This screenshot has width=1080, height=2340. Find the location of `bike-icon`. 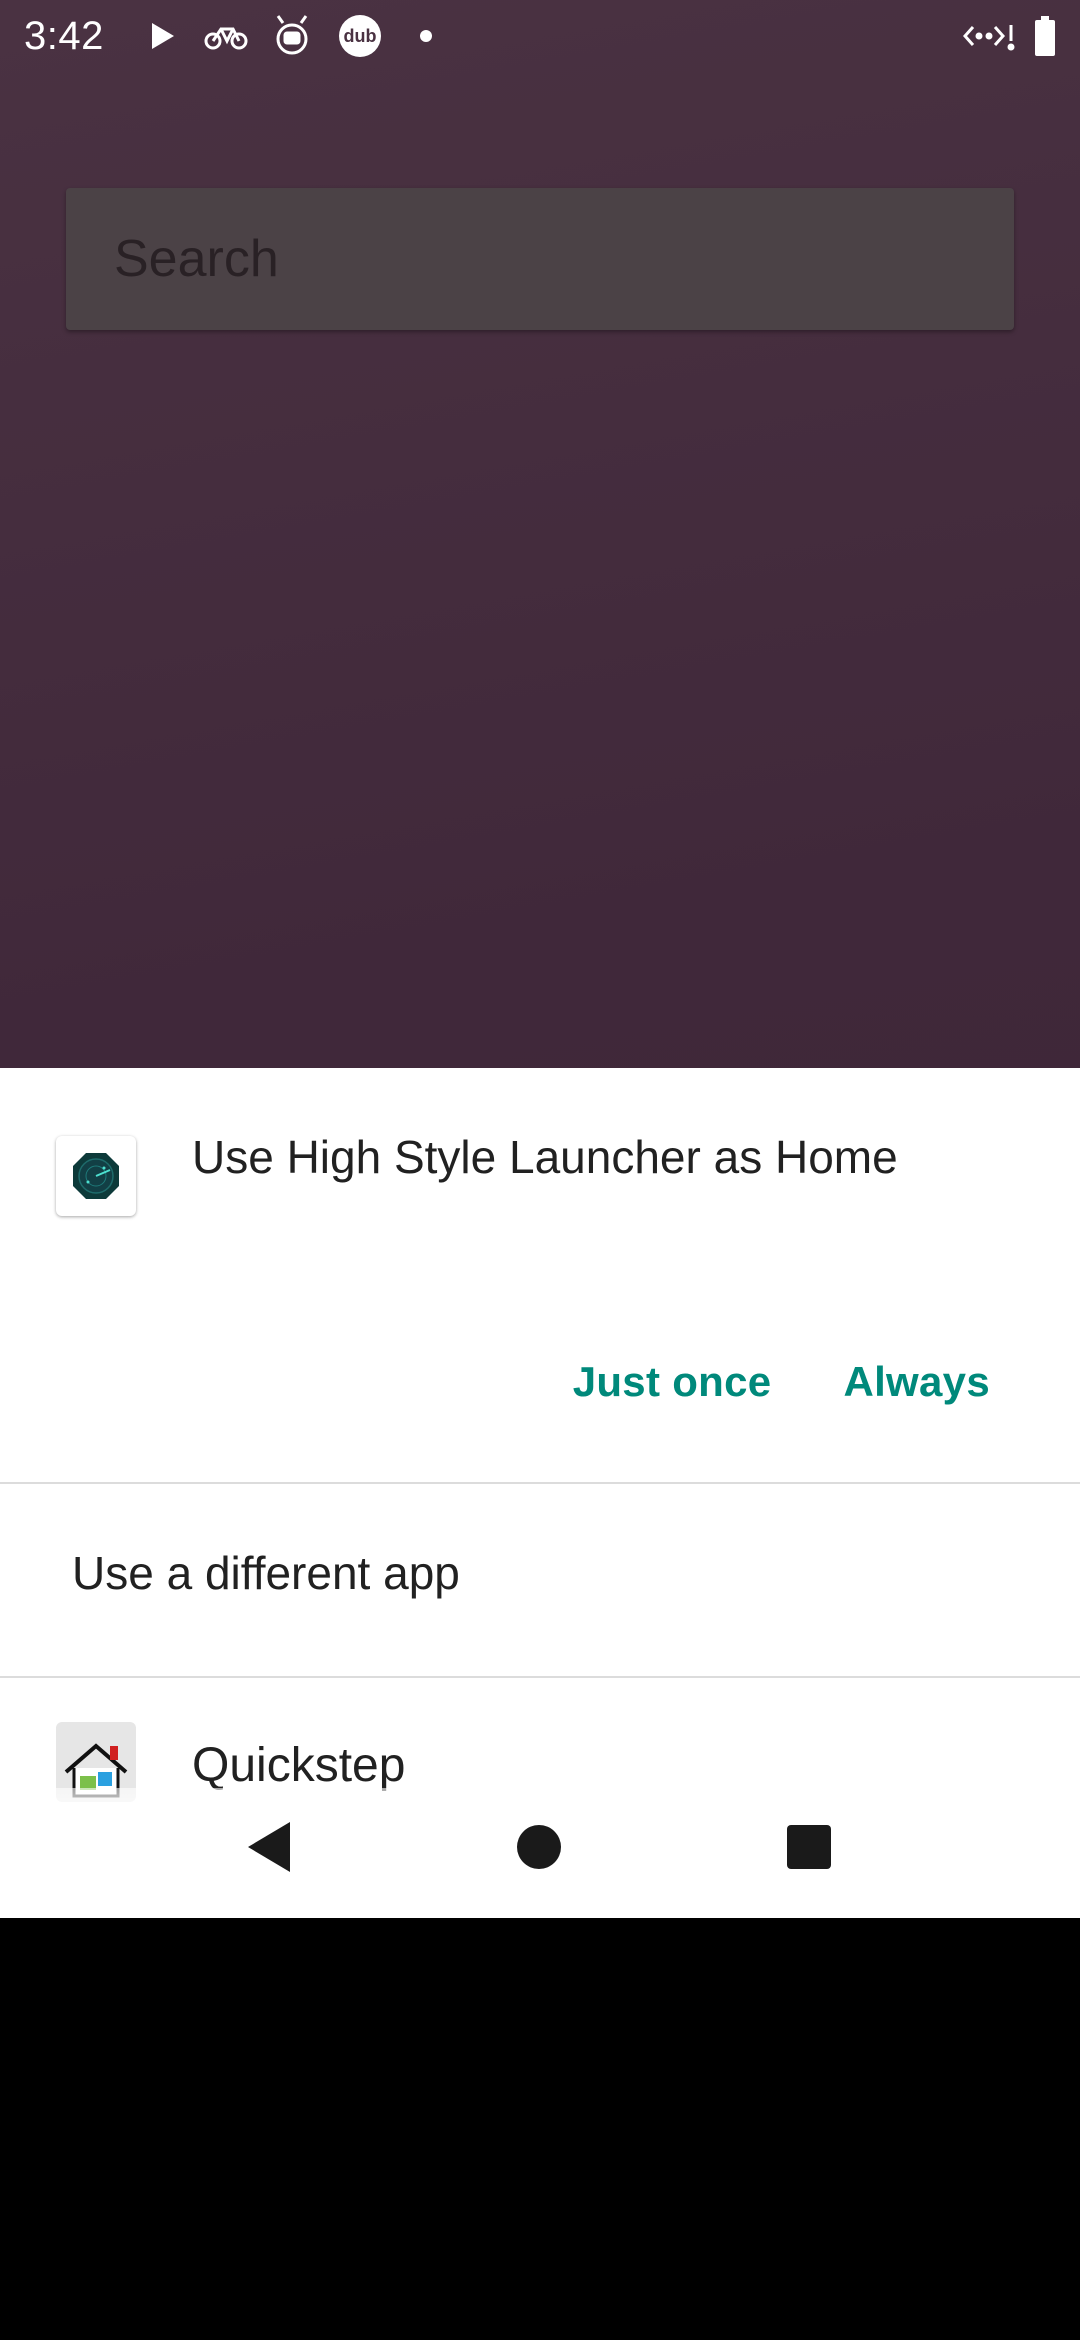

bike-icon is located at coordinates (226, 36).